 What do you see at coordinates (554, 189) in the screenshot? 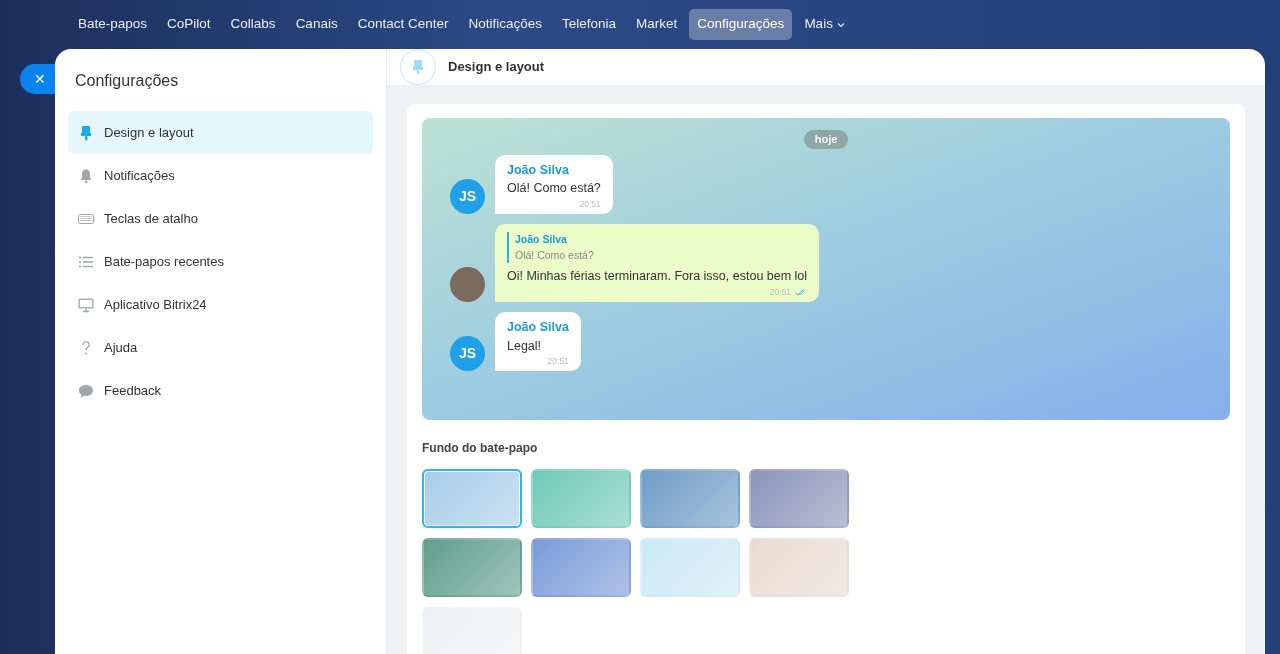
I see `message-text: Olá! Como está?` at bounding box center [554, 189].